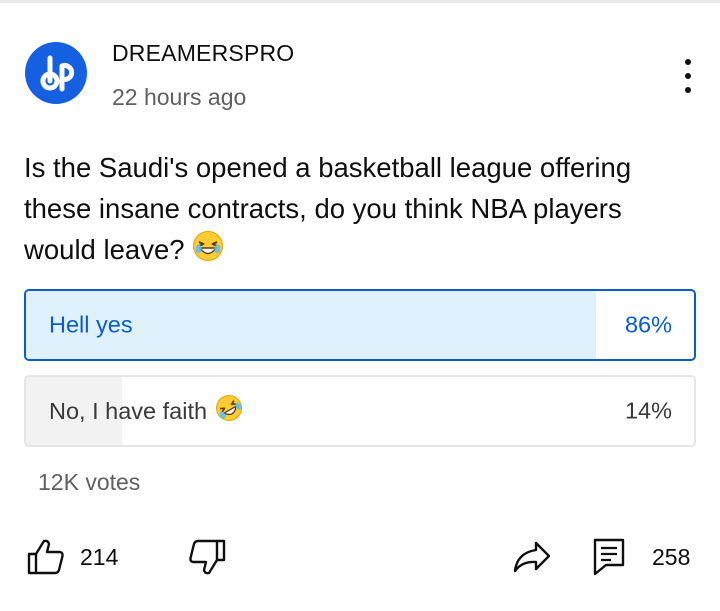 This screenshot has width=720, height=611. Describe the element at coordinates (99, 556) in the screenshot. I see `like-count: 214` at that location.